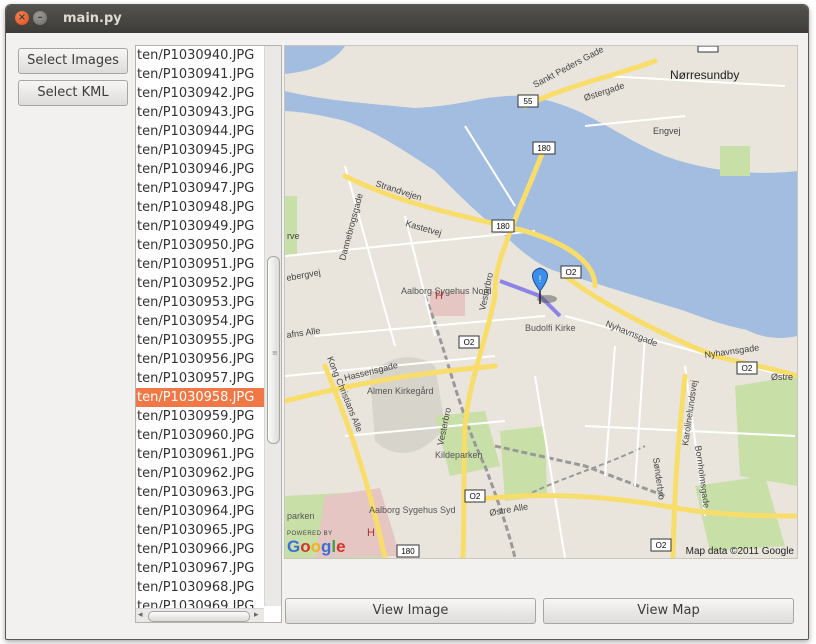 This screenshot has height=644, width=816. Describe the element at coordinates (200, 283) in the screenshot. I see `list-item: ten/P1030952.JPG` at that location.